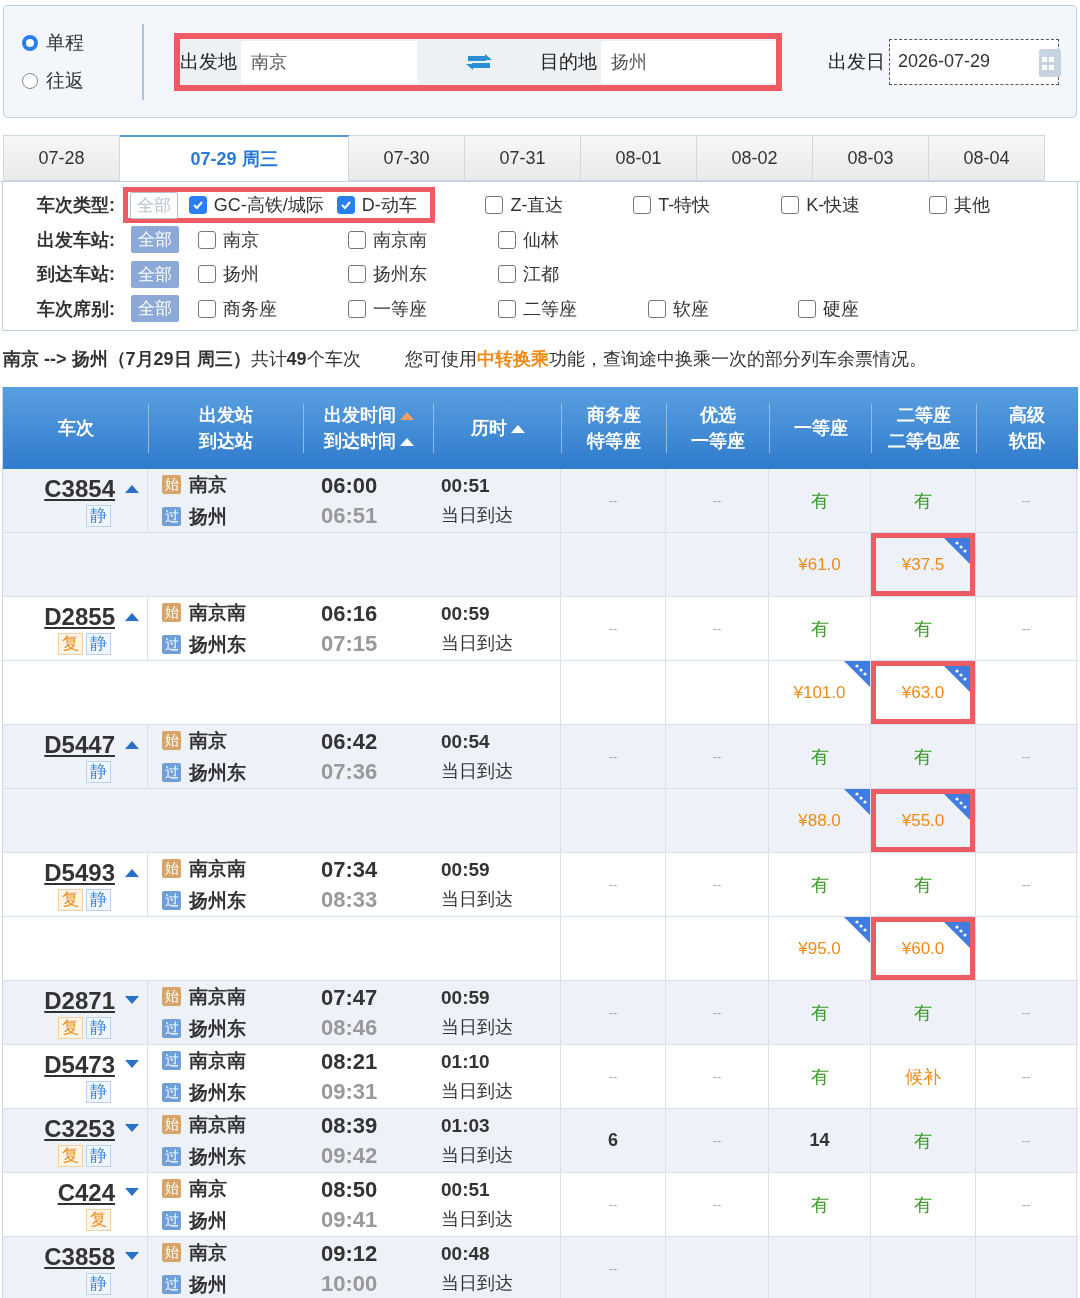 The width and height of the screenshot is (1080, 1298). Describe the element at coordinates (523, 158) in the screenshot. I see `date-tab: 07-31` at that location.